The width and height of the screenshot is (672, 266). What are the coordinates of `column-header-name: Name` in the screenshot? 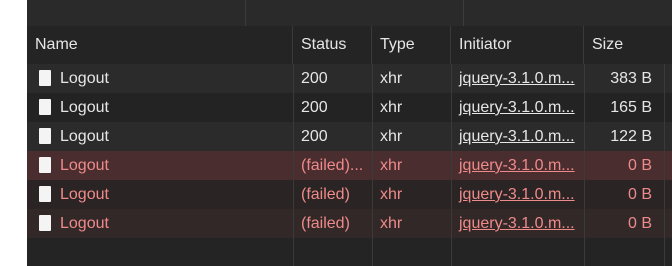 It's located at (160, 45).